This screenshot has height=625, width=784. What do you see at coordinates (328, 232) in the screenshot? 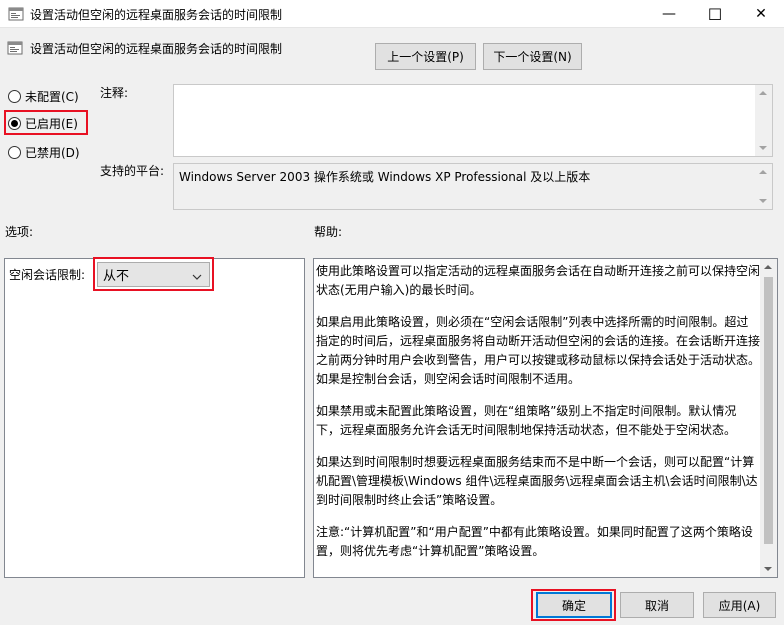
I see `help-section-label: 帮助:` at bounding box center [328, 232].